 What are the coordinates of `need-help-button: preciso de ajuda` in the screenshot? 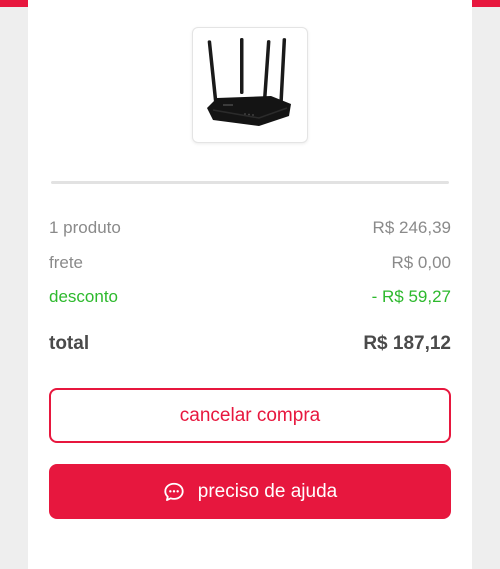 It's located at (250, 491).